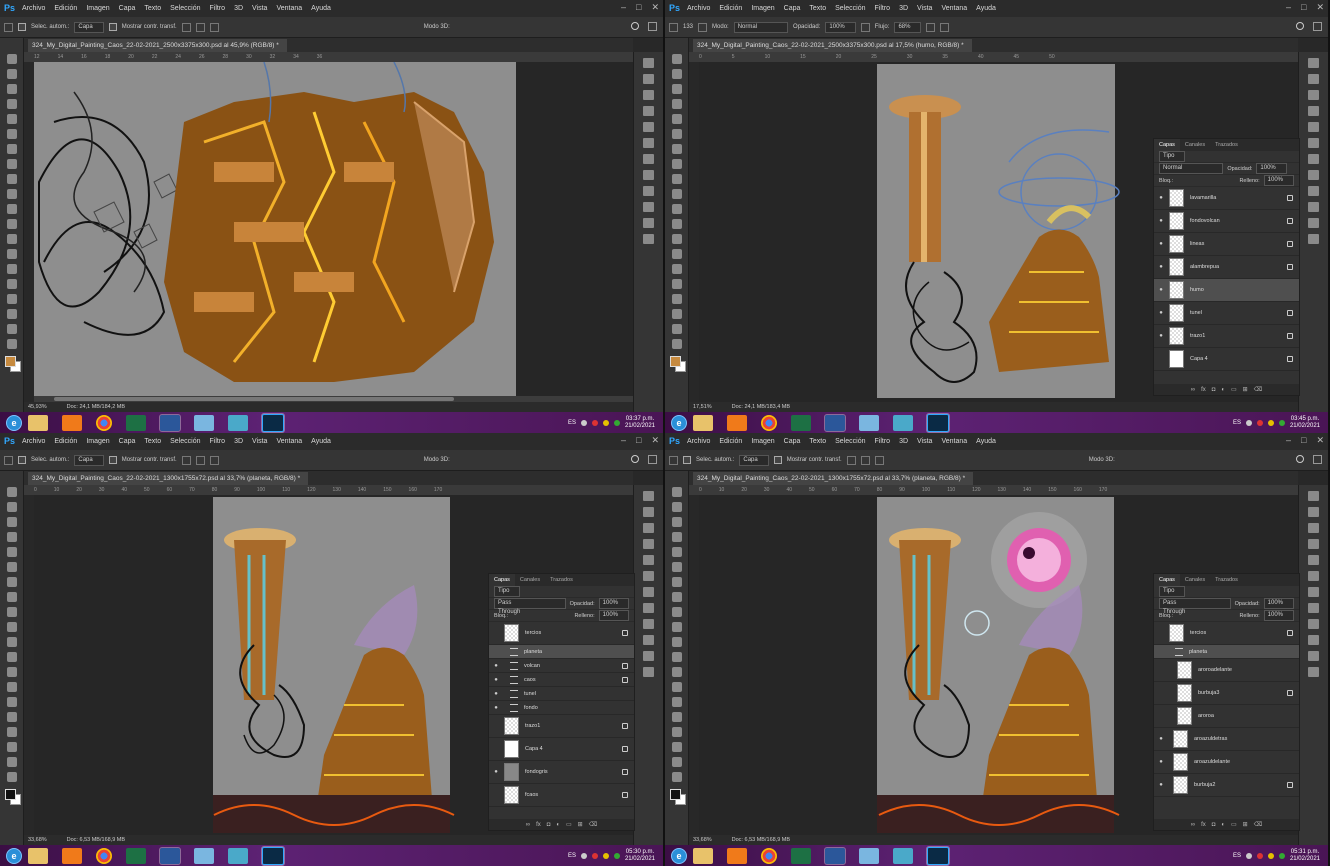 This screenshot has height=866, width=1330. Describe the element at coordinates (561, 666) in the screenshot. I see `layer-group: ● volcan` at that location.